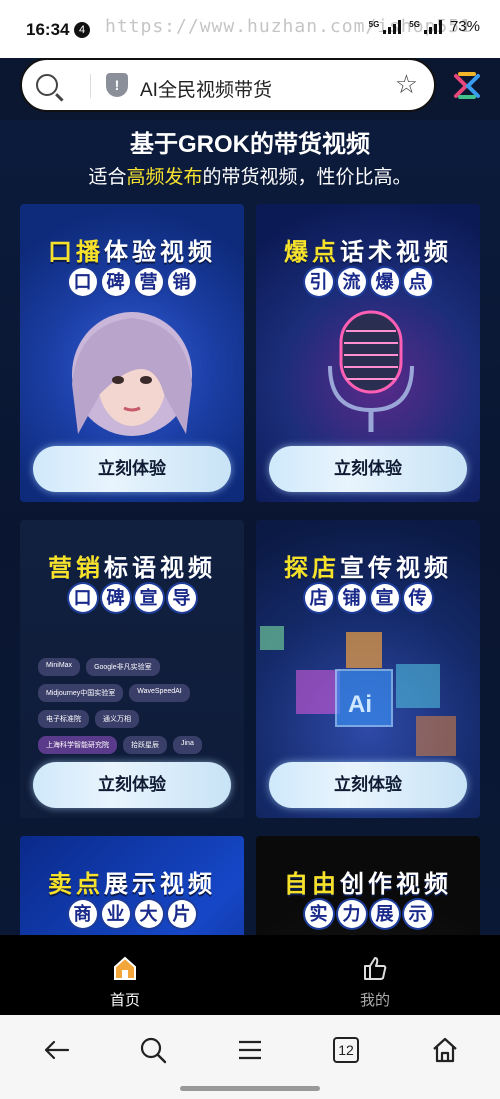 The image size is (500, 1099). What do you see at coordinates (117, 85) in the screenshot?
I see `shield-icon: !` at bounding box center [117, 85].